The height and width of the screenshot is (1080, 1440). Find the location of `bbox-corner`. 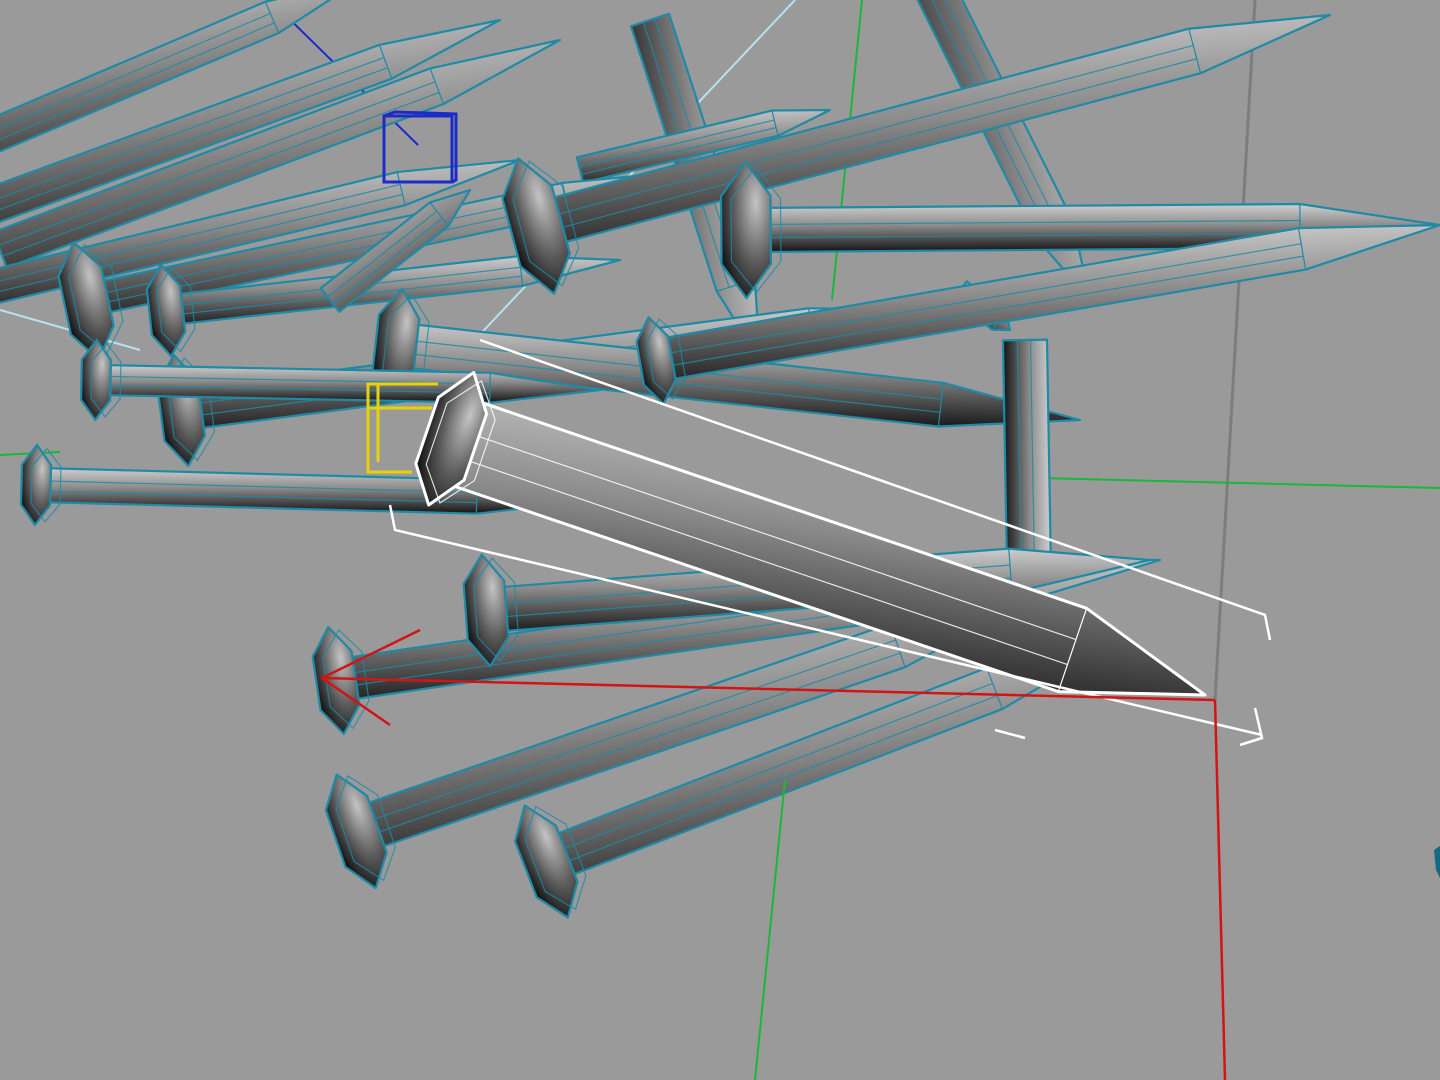

bbox-corner is located at coordinates (1251, 727).